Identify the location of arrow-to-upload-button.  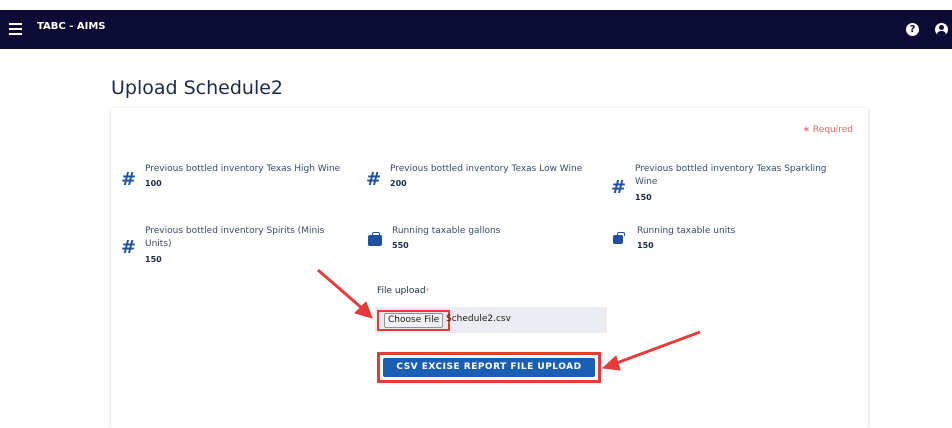
(651, 350).